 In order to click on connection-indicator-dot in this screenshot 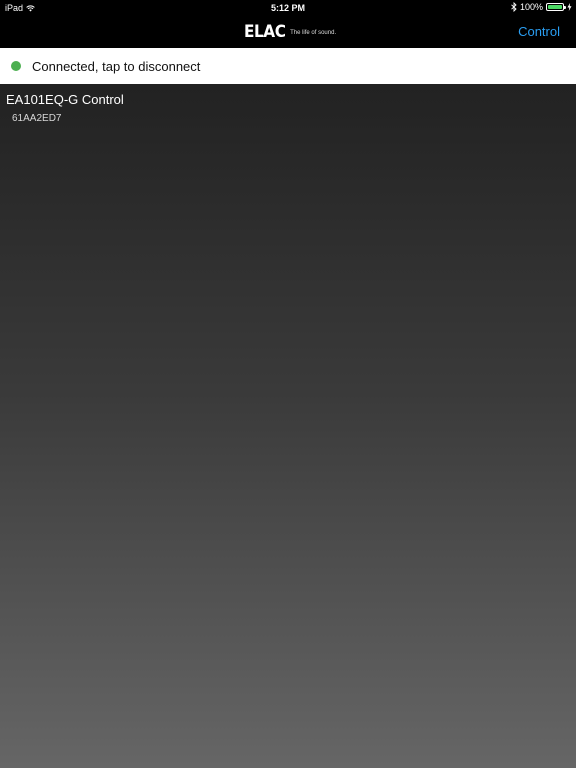, I will do `click(16, 66)`.